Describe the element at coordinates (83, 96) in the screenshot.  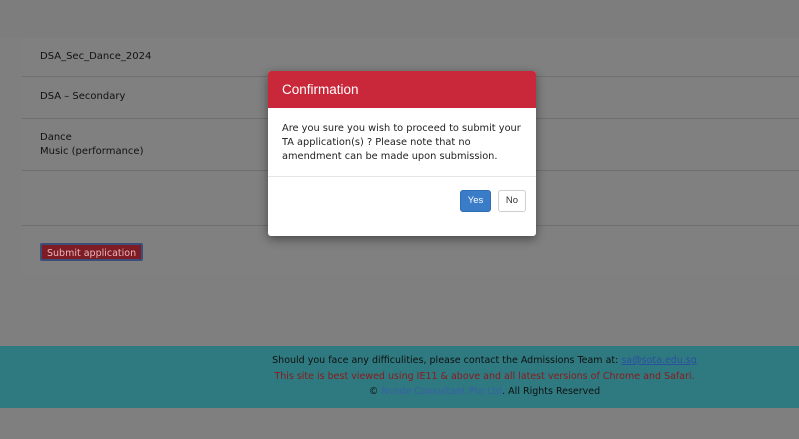
I see `scheme-type-value: DSA – Secondary` at that location.